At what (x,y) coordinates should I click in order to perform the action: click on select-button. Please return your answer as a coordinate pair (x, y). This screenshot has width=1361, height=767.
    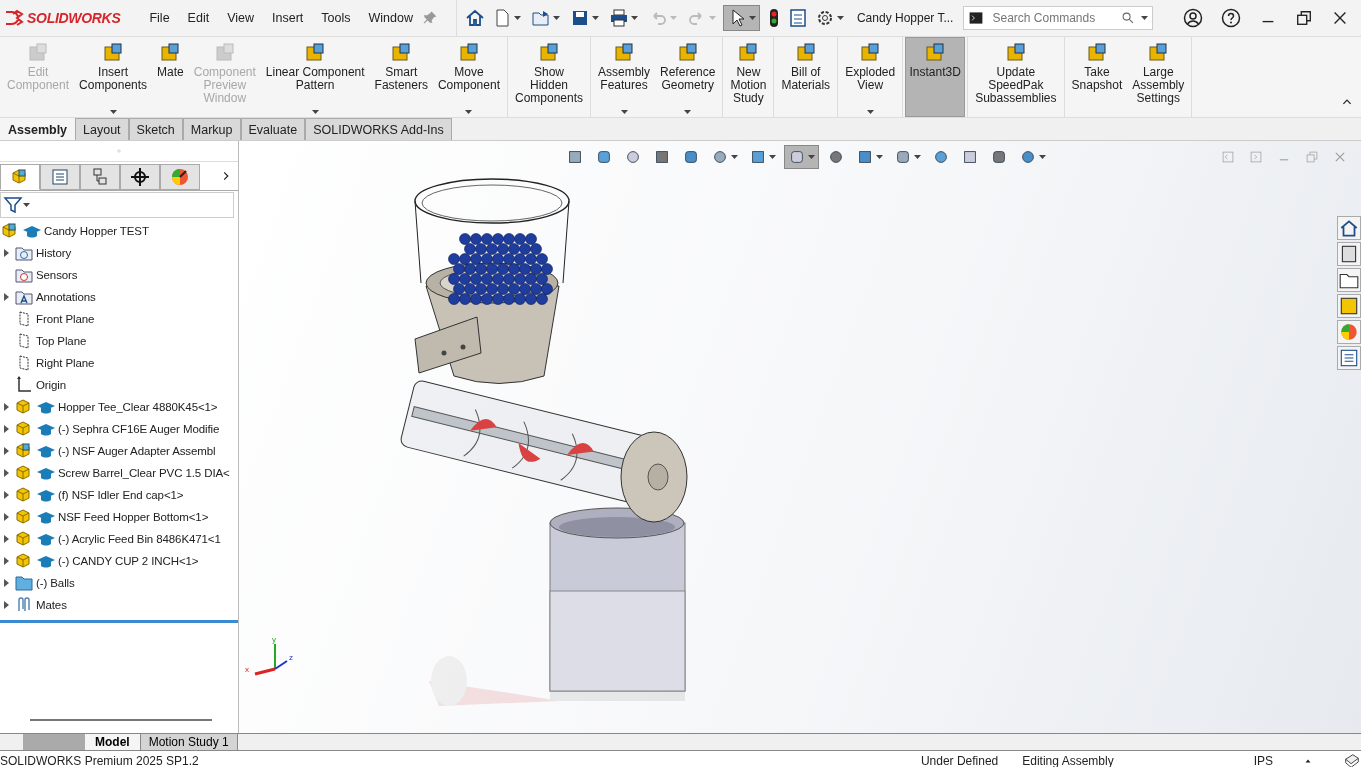
    Looking at the image, I should click on (741, 18).